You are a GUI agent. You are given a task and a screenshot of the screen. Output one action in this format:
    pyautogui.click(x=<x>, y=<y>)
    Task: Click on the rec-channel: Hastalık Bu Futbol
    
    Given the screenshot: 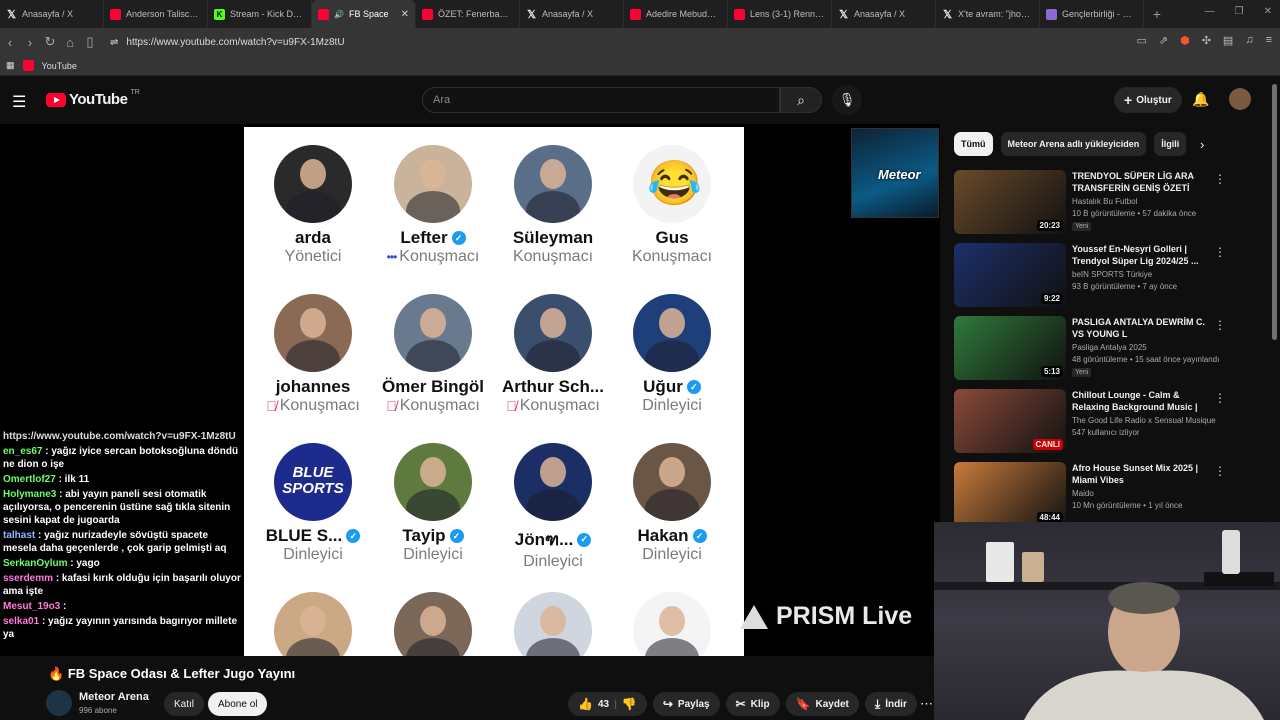 What is the action you would take?
    pyautogui.click(x=1104, y=201)
    